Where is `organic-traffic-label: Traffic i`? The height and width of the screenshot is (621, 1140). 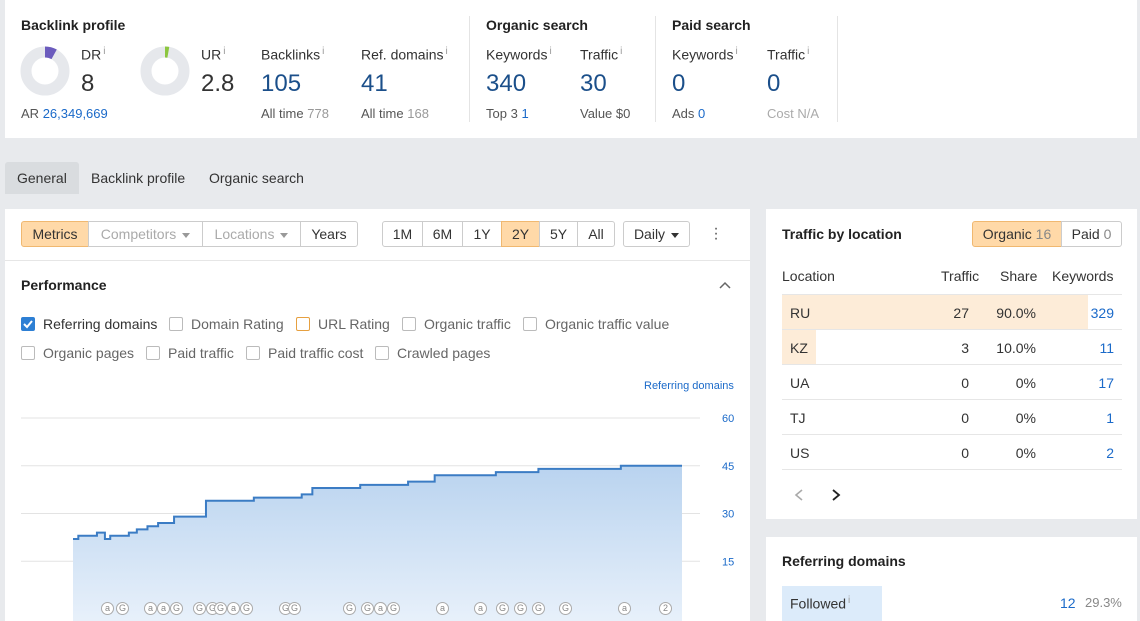
organic-traffic-label: Traffic i is located at coordinates (601, 54).